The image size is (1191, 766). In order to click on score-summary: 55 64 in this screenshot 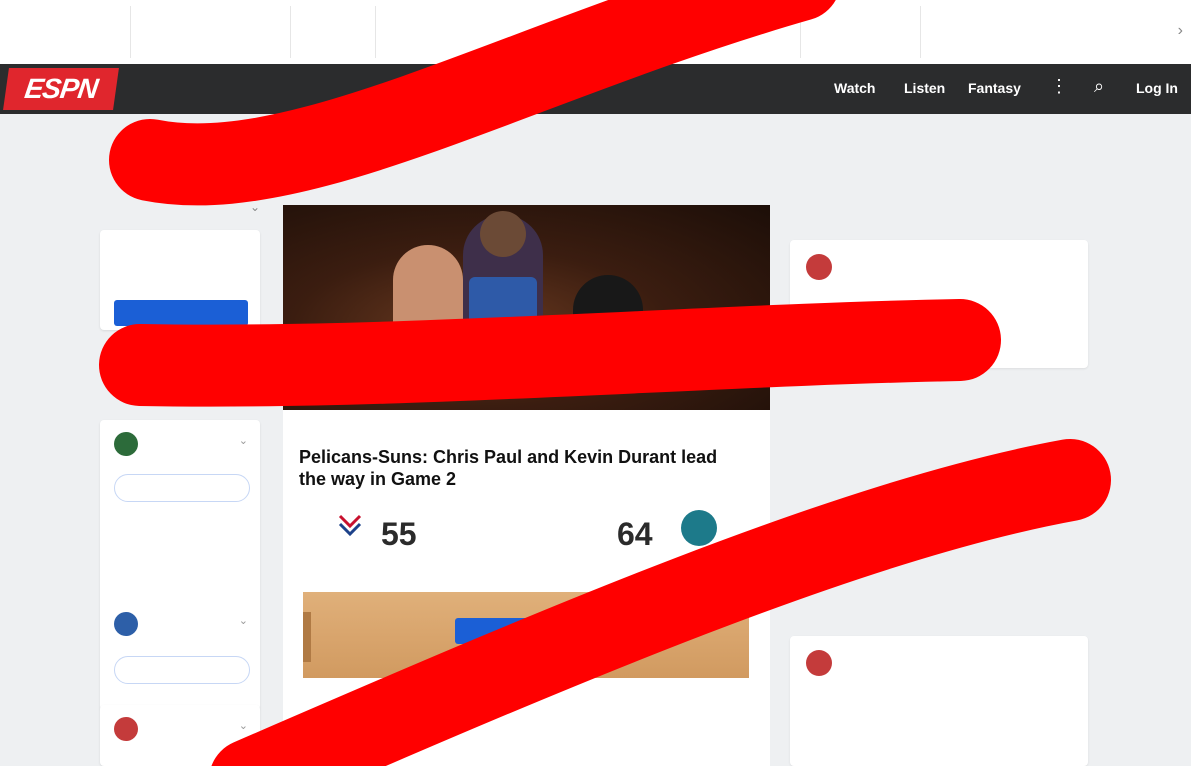, I will do `click(524, 541)`.